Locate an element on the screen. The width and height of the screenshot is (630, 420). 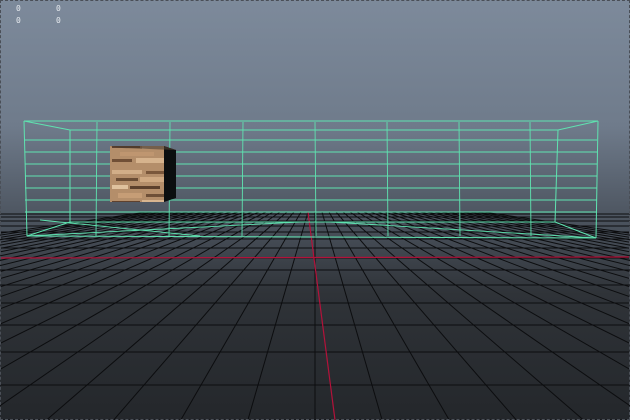
textured-cube-front-face is located at coordinates (137, 174).